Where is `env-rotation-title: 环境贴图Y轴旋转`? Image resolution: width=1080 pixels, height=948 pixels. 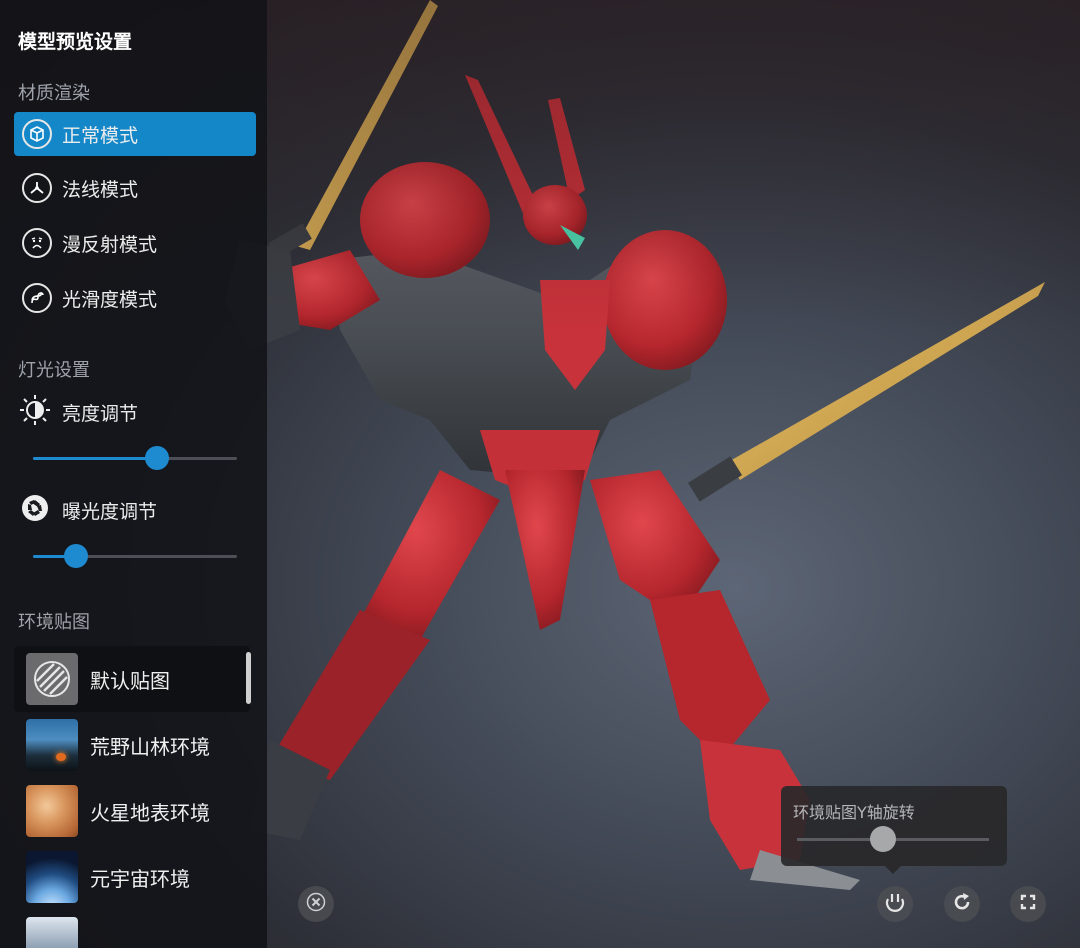 env-rotation-title: 环境贴图Y轴旋转 is located at coordinates (854, 812).